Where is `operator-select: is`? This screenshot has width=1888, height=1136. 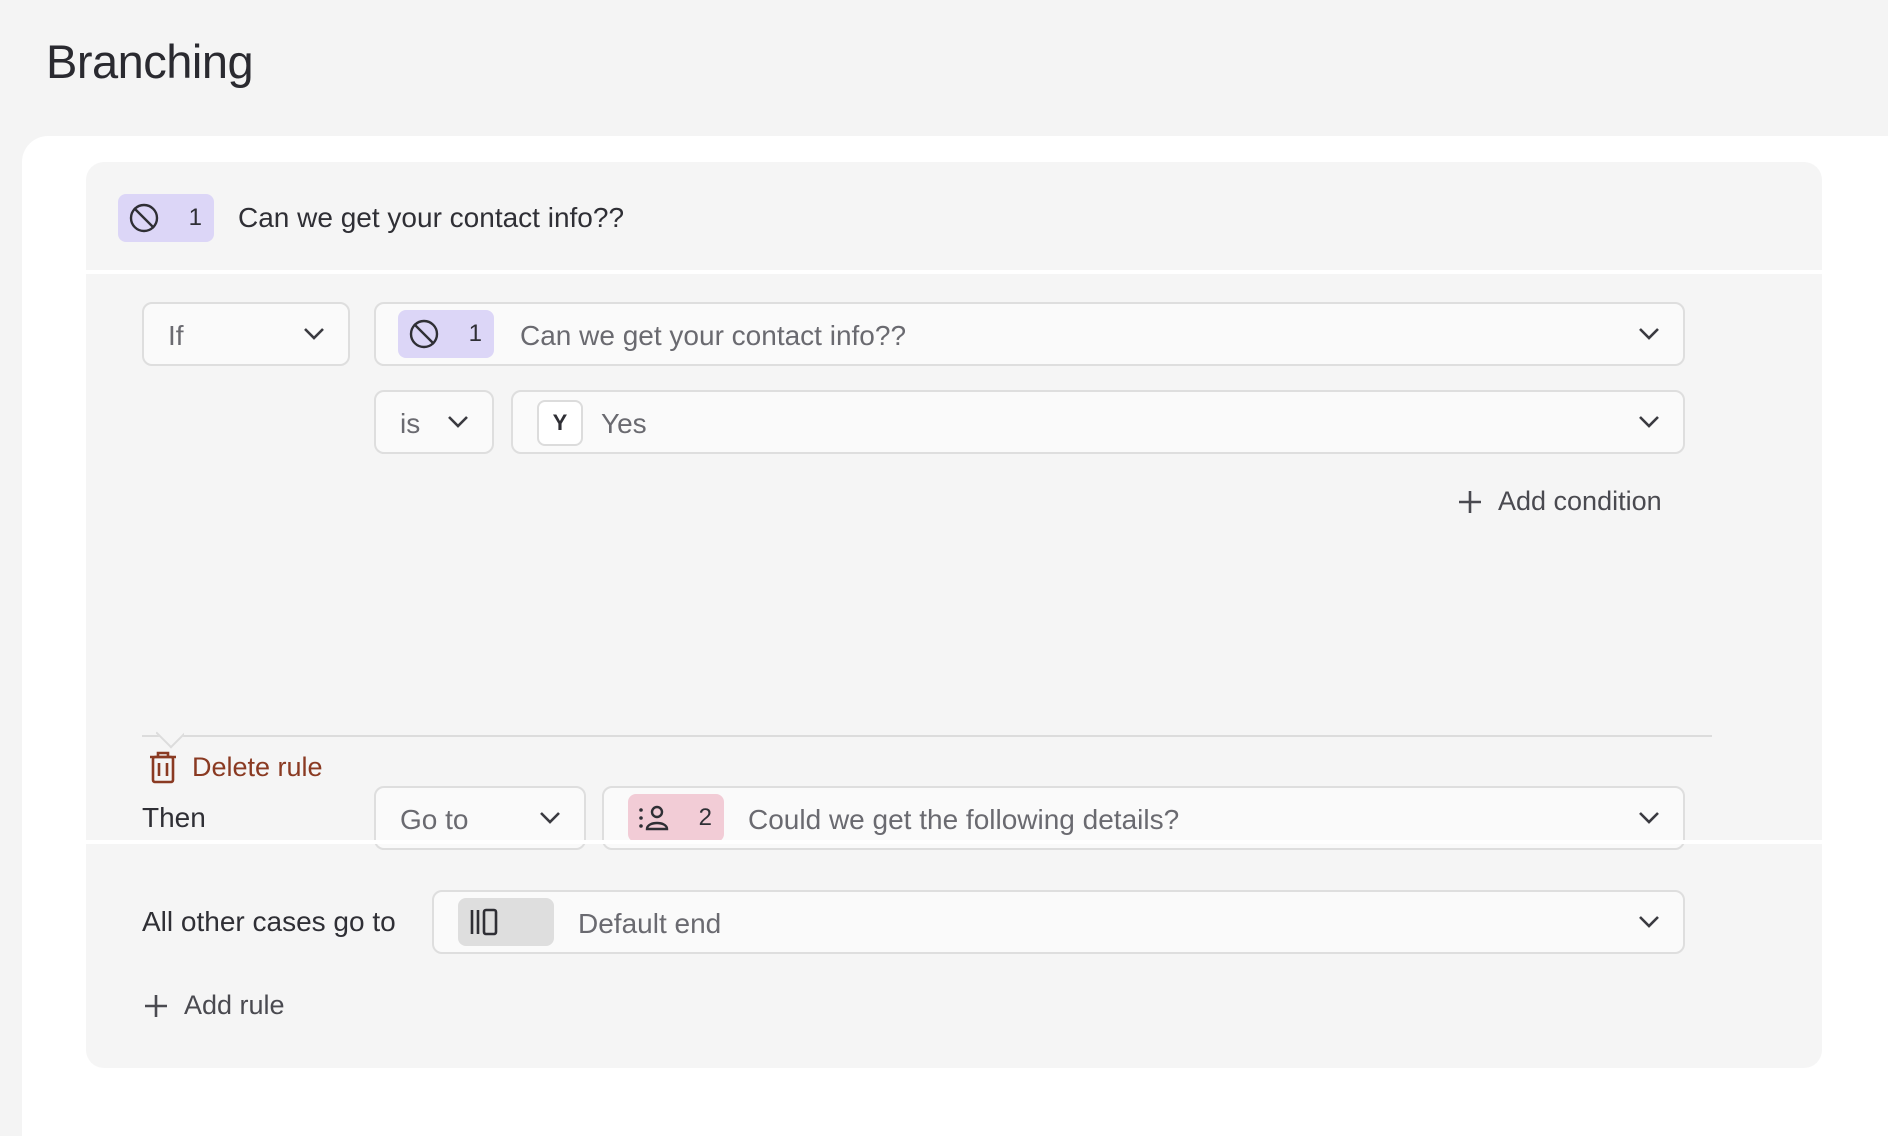 operator-select: is is located at coordinates (434, 422).